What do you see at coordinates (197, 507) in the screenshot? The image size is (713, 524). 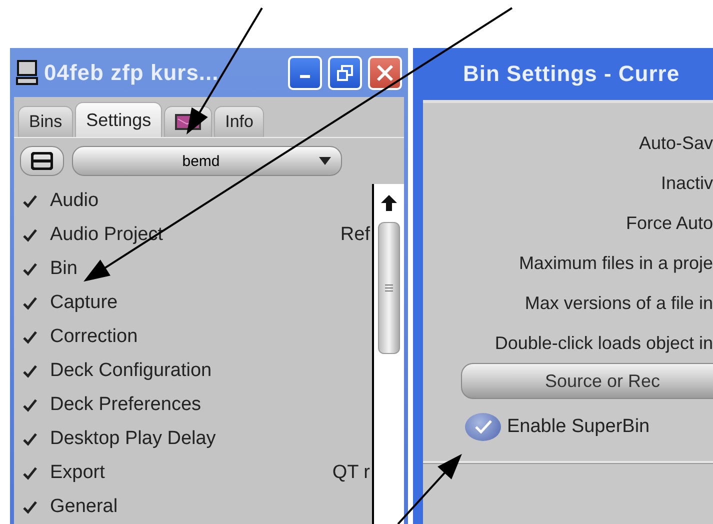 I see `settings-item: General` at bounding box center [197, 507].